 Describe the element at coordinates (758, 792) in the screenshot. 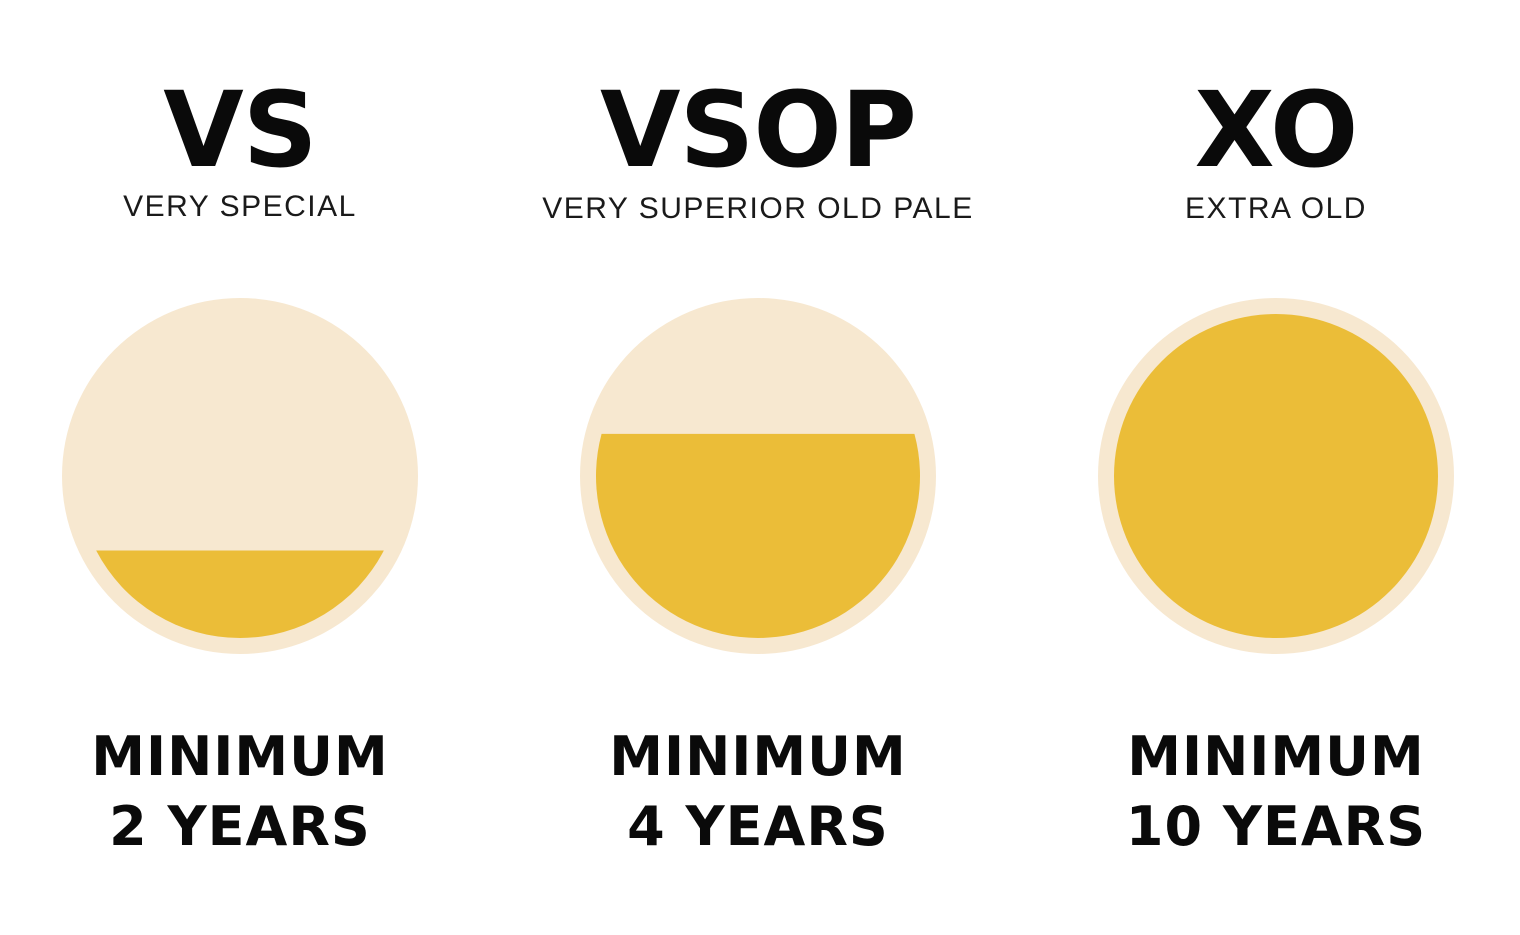

I see `minimum-age: MINIMUM 4 YEARS` at that location.